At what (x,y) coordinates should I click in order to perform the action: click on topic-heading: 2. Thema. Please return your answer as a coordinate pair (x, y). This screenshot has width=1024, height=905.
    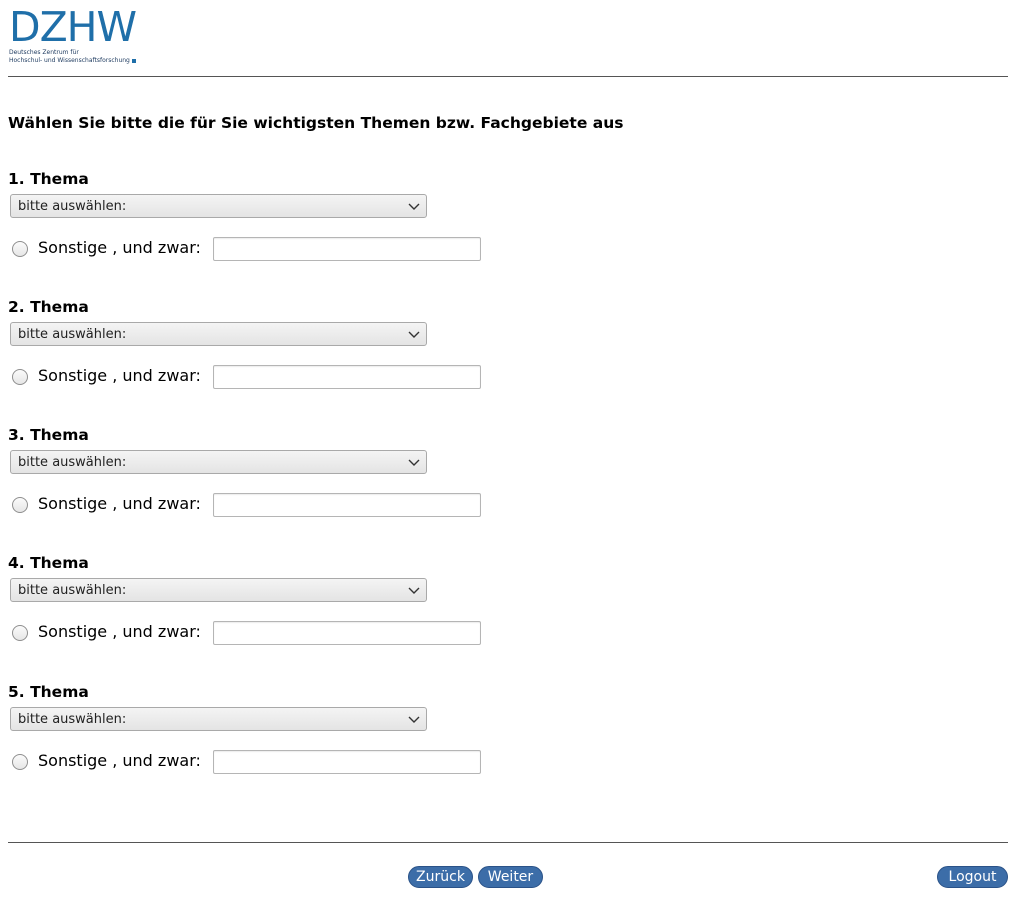
    Looking at the image, I should click on (48, 307).